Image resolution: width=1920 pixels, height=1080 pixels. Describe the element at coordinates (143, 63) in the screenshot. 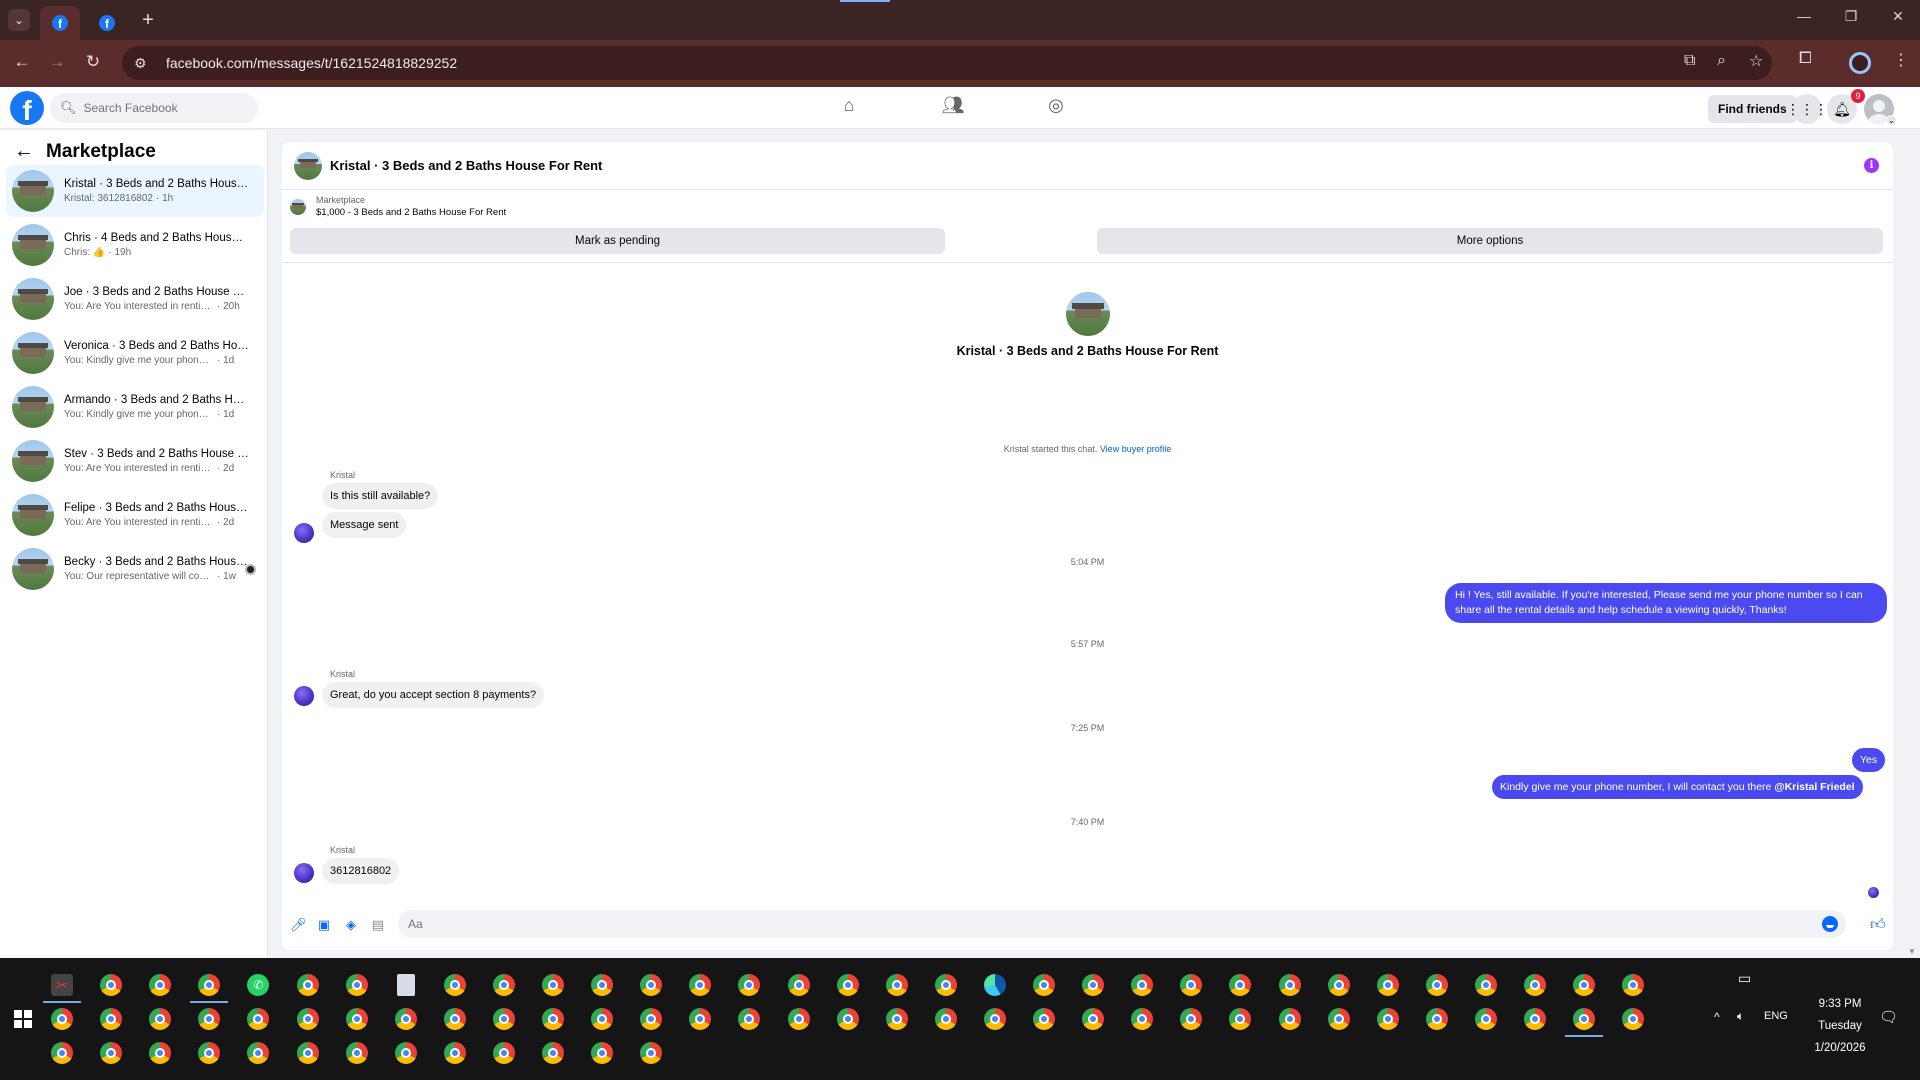

I see `site-settings-icon: ⚙` at that location.